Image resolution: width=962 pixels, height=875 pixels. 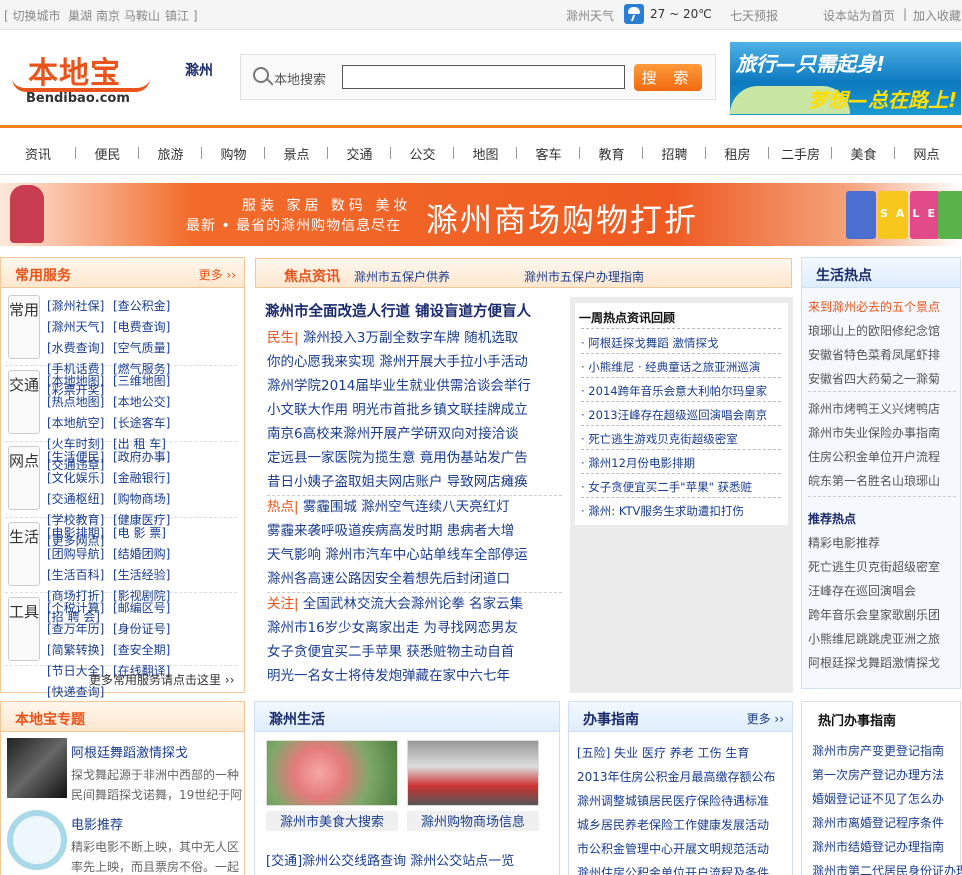 I want to click on hot-item: · 阿根廷探戈舞蹈 激情探戈, so click(x=649, y=343).